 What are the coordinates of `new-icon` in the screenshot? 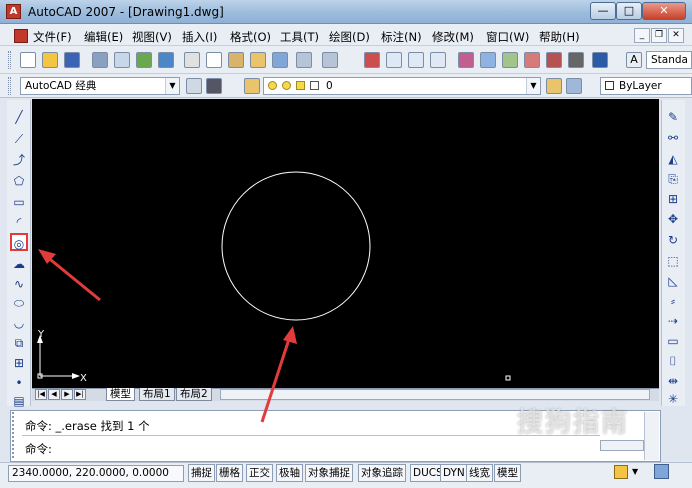 It's located at (28, 60).